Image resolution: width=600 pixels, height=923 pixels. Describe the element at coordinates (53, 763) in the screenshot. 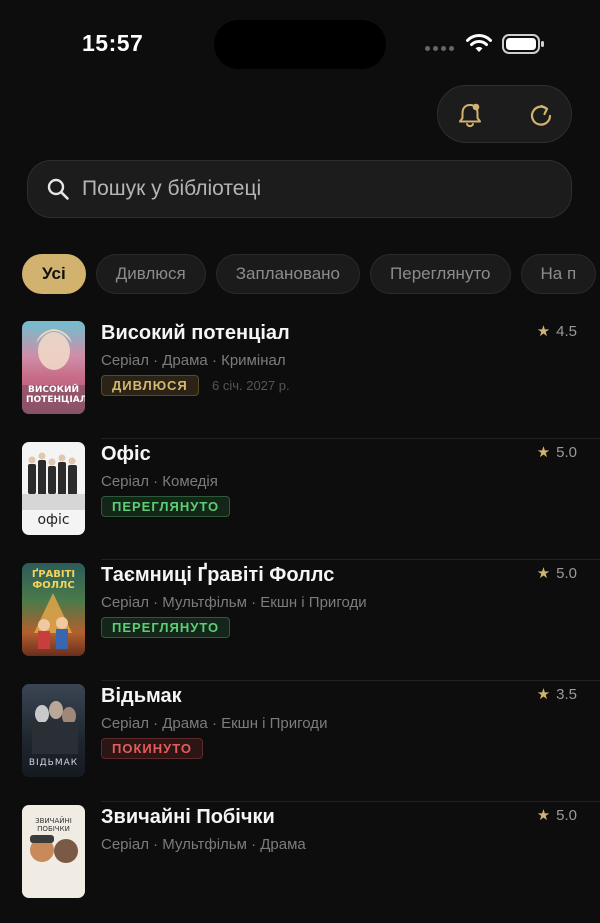

I see `poster-title: ВІДЬМАК` at that location.